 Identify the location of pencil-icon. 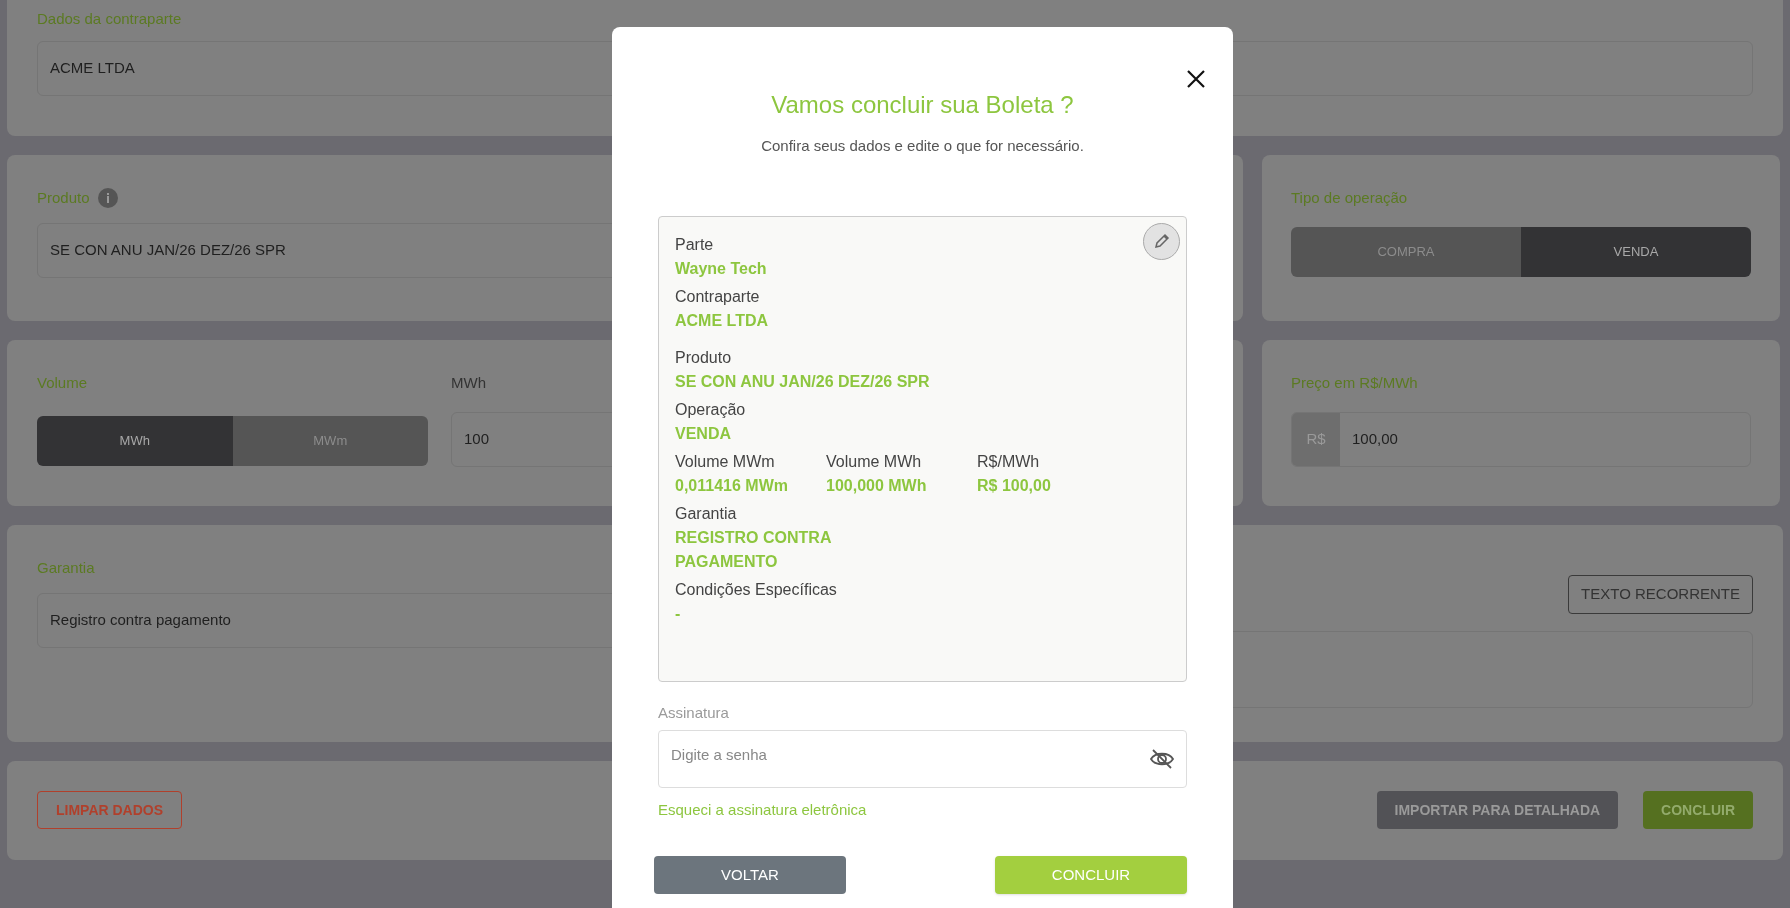
(1161, 241).